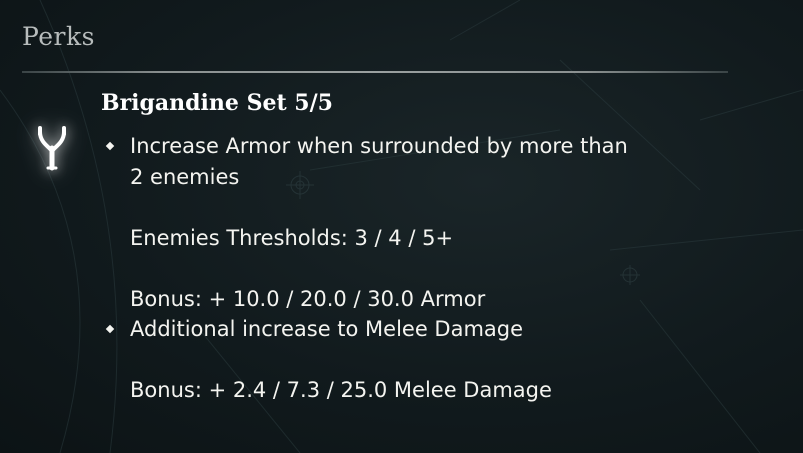 This screenshot has width=803, height=453. I want to click on perk-threshold-text: Enemies Thresholds: 3 / 4 / 5+, so click(292, 237).